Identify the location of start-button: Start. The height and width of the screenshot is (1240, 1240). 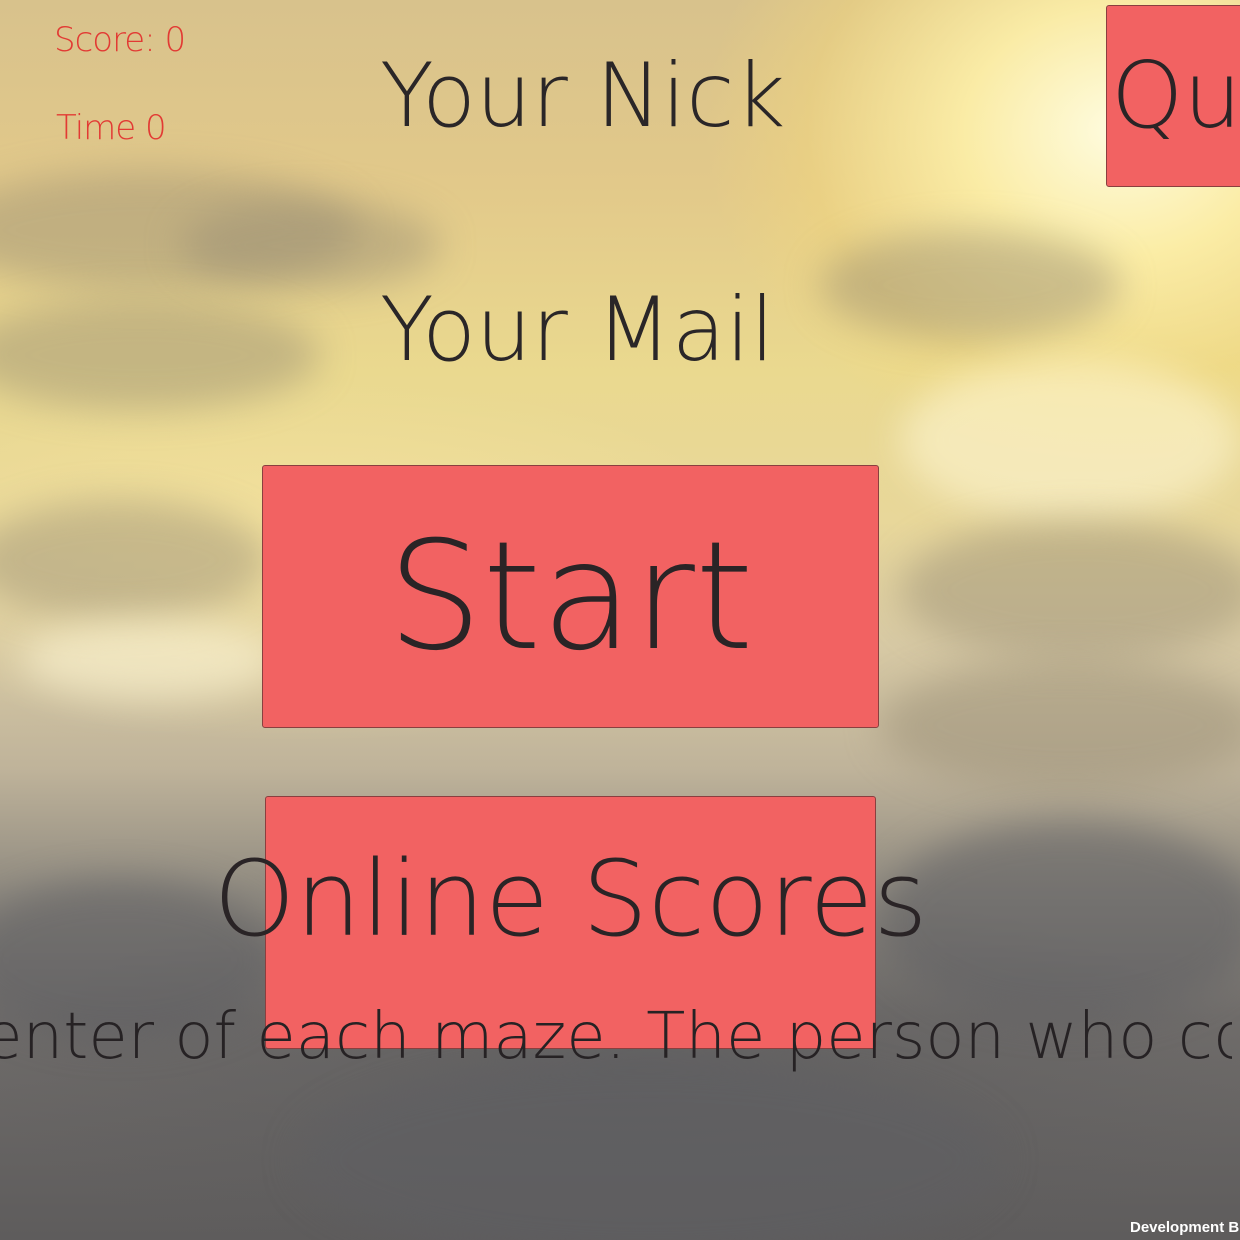
(570, 596).